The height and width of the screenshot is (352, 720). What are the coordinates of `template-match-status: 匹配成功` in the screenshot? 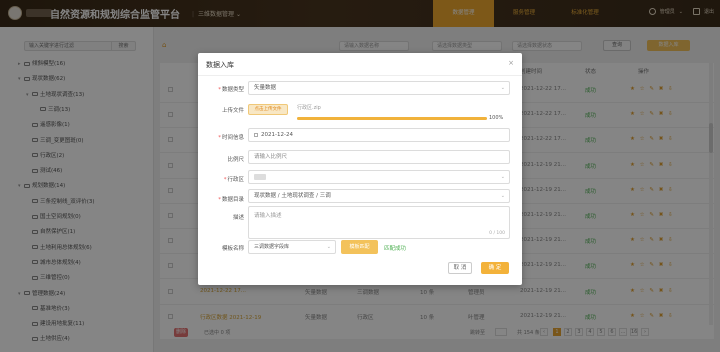 It's located at (395, 249).